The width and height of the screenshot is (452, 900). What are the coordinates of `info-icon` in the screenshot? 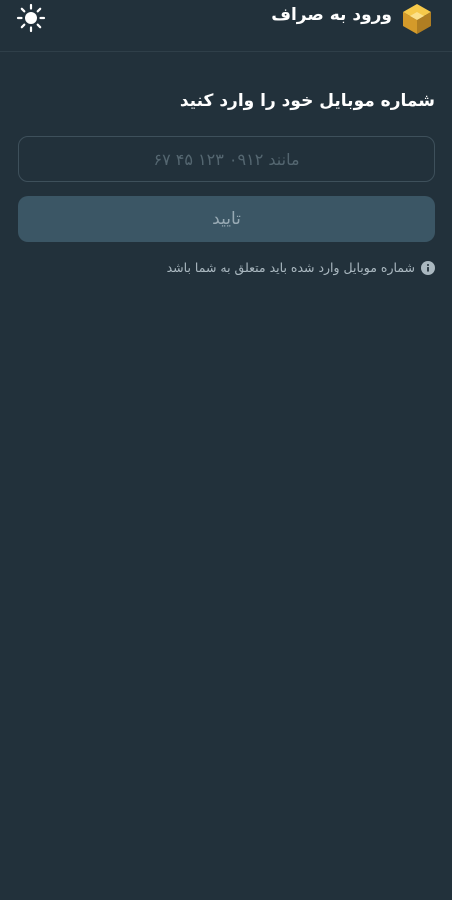 It's located at (428, 267).